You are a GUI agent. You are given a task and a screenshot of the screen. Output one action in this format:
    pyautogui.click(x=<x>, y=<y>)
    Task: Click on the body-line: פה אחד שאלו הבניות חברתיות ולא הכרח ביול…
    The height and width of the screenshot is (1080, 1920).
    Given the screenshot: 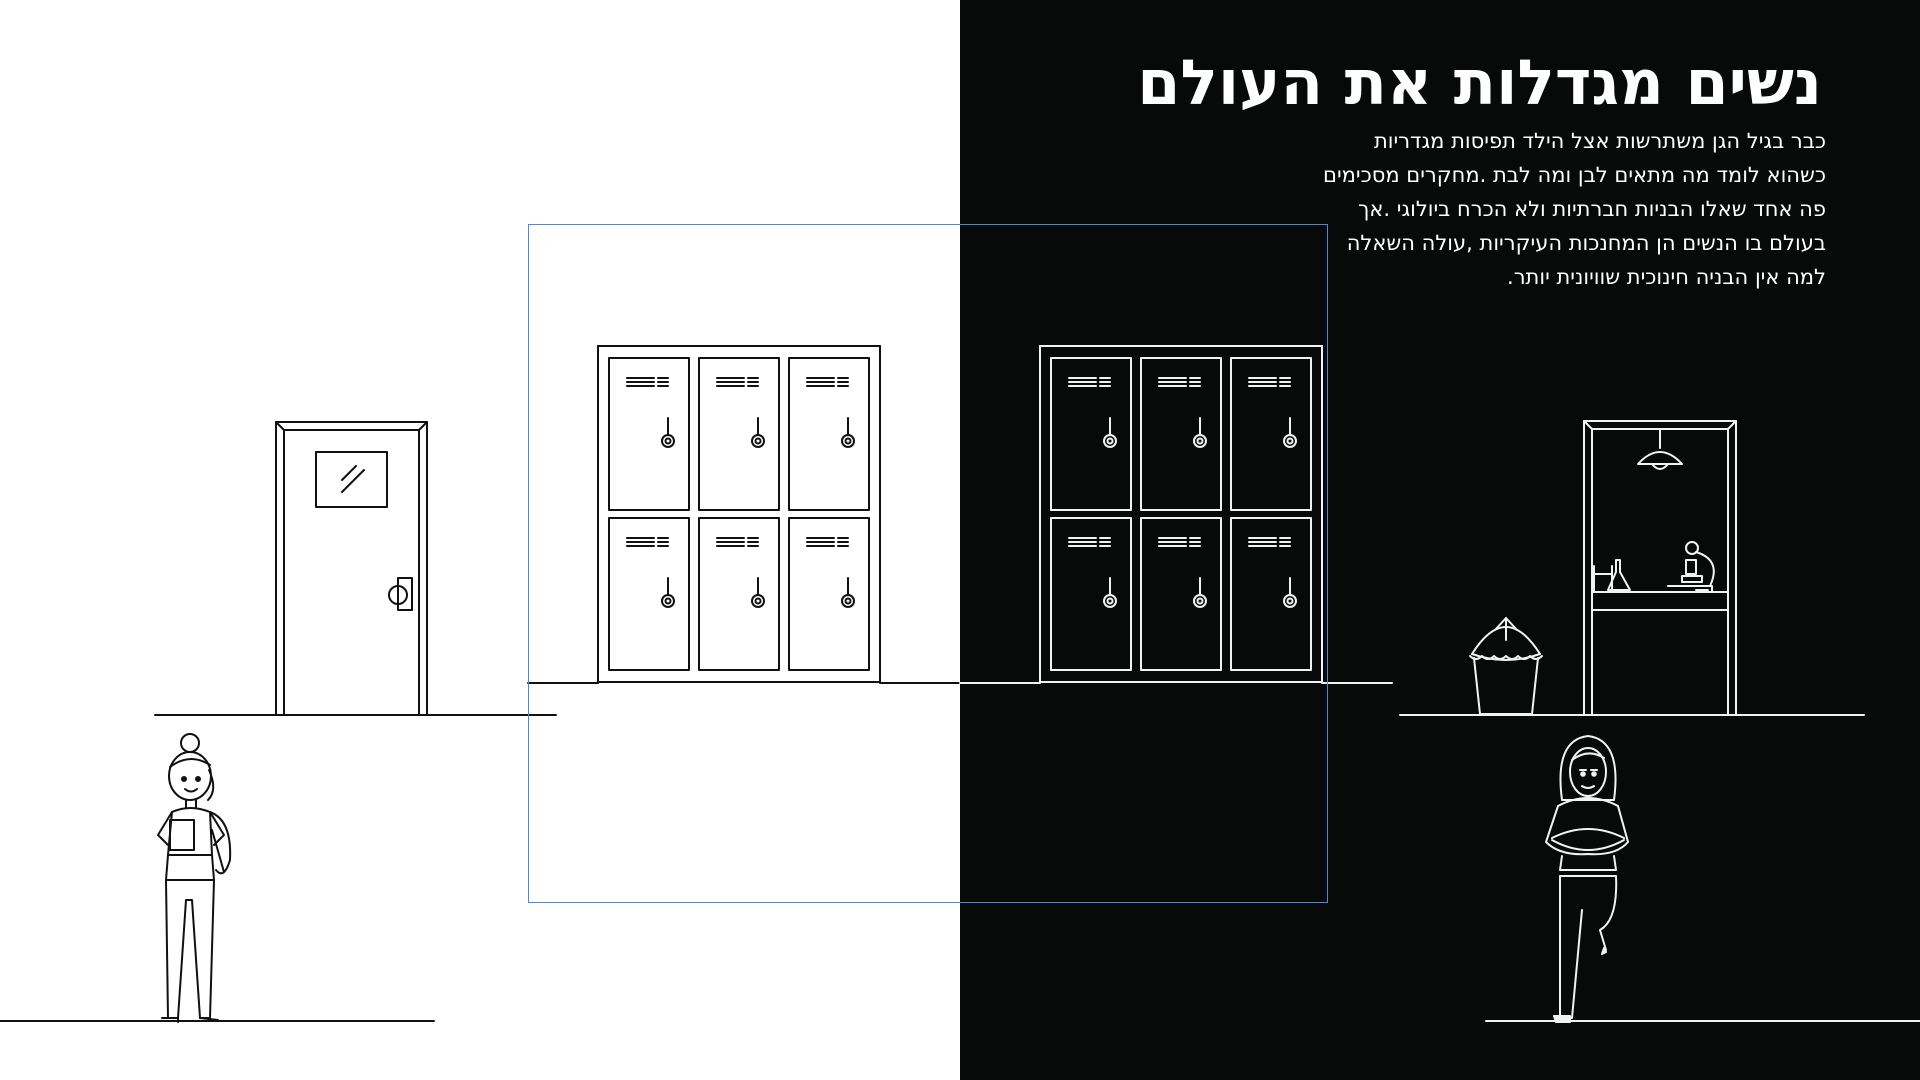 What is the action you would take?
    pyautogui.click(x=1592, y=209)
    